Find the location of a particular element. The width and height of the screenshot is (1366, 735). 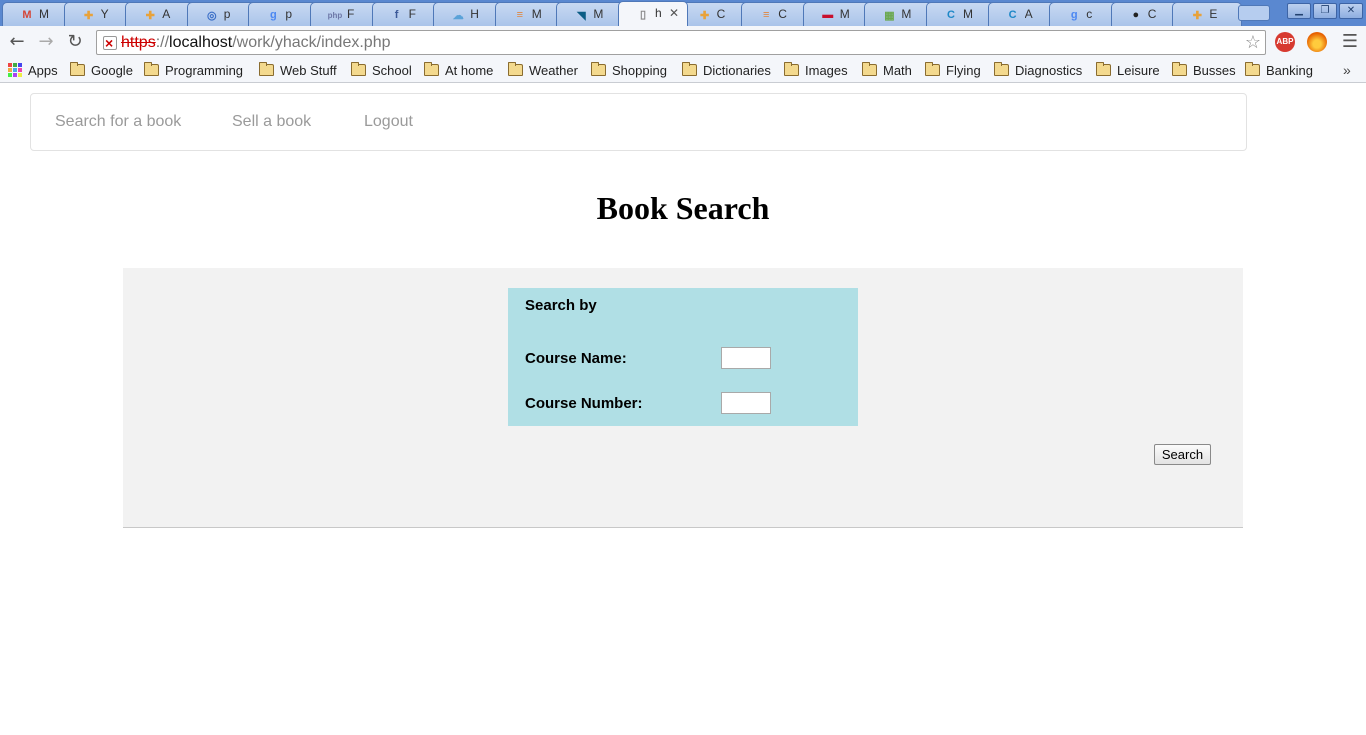

bookmark-shopping: Shopping is located at coordinates (629, 70).